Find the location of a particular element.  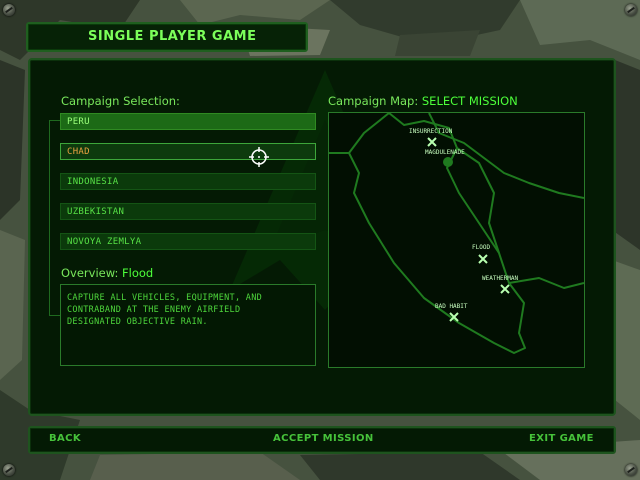

overview-mission-name: Flood is located at coordinates (138, 273).